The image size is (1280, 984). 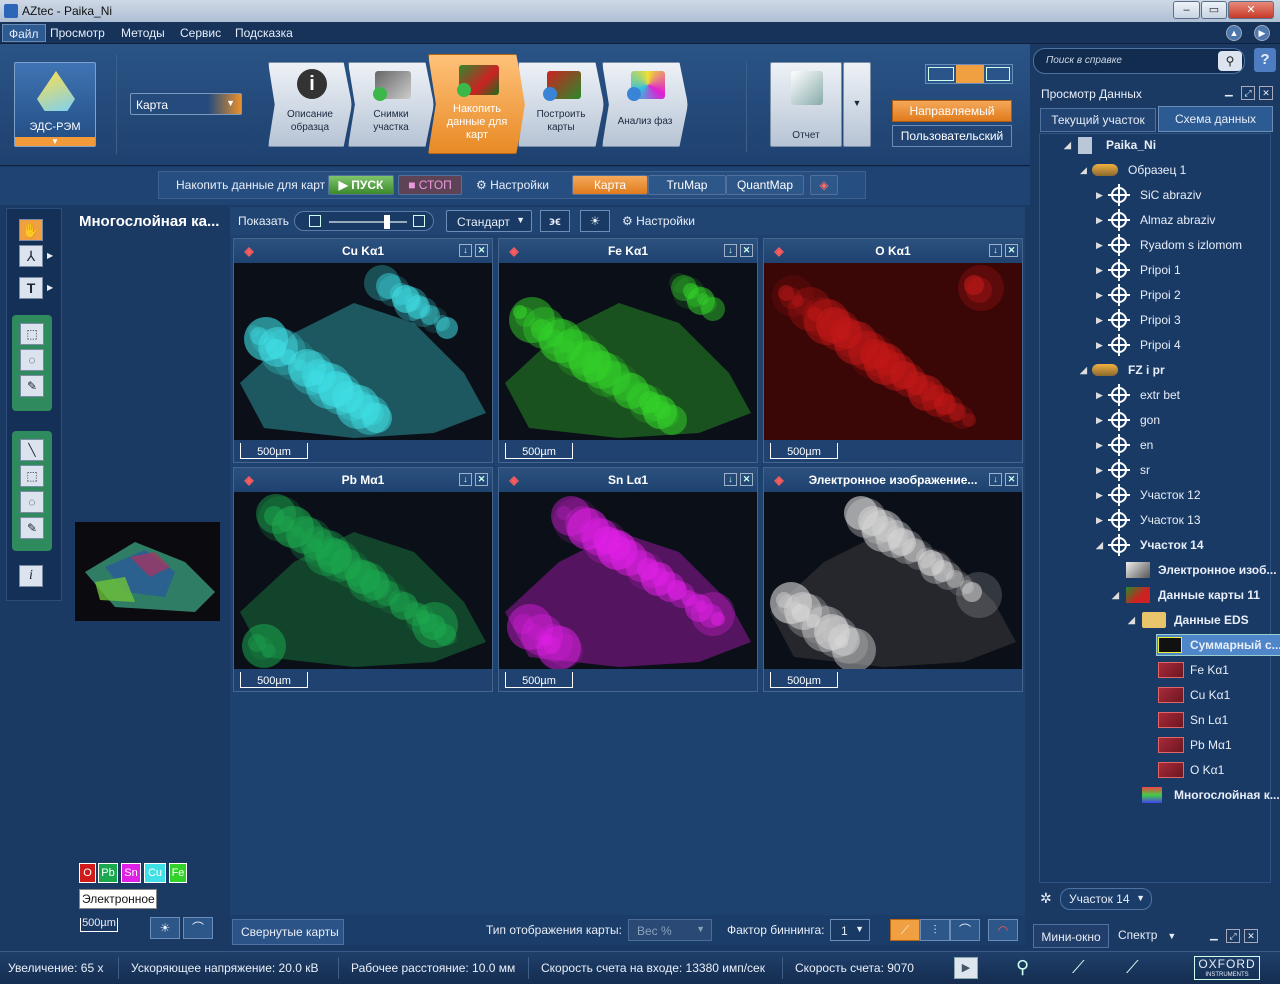 I want to click on back-icon: ▲, so click(x=1234, y=33).